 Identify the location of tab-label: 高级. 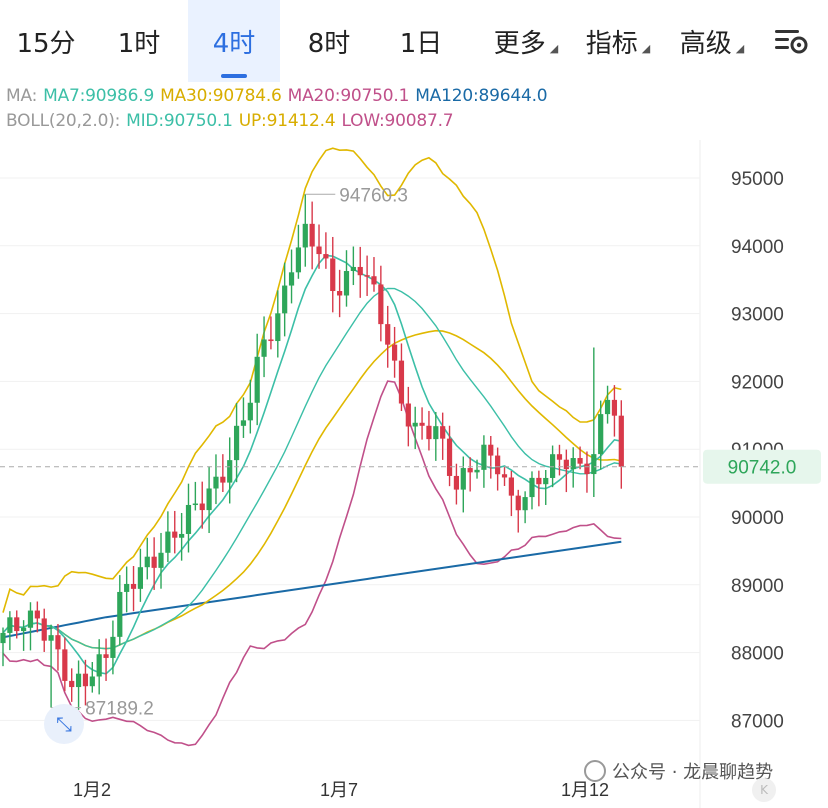
(705, 43).